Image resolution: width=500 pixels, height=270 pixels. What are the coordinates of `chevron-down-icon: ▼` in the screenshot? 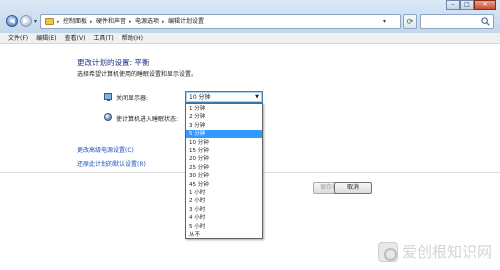 It's located at (257, 97).